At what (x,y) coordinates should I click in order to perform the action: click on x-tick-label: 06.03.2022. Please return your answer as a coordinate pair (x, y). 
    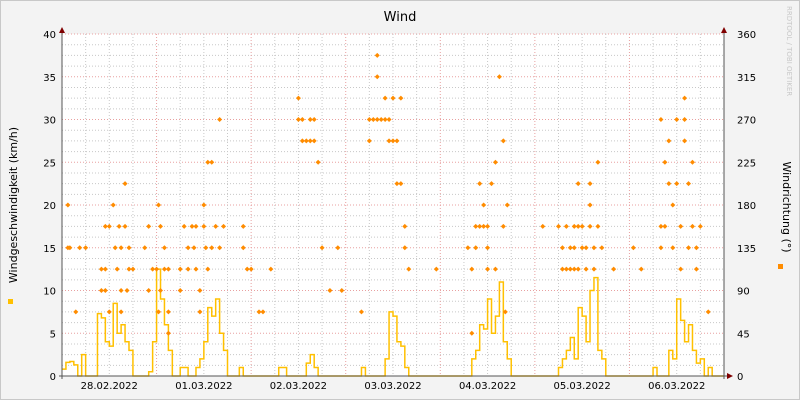
    Looking at the image, I should click on (676, 386).